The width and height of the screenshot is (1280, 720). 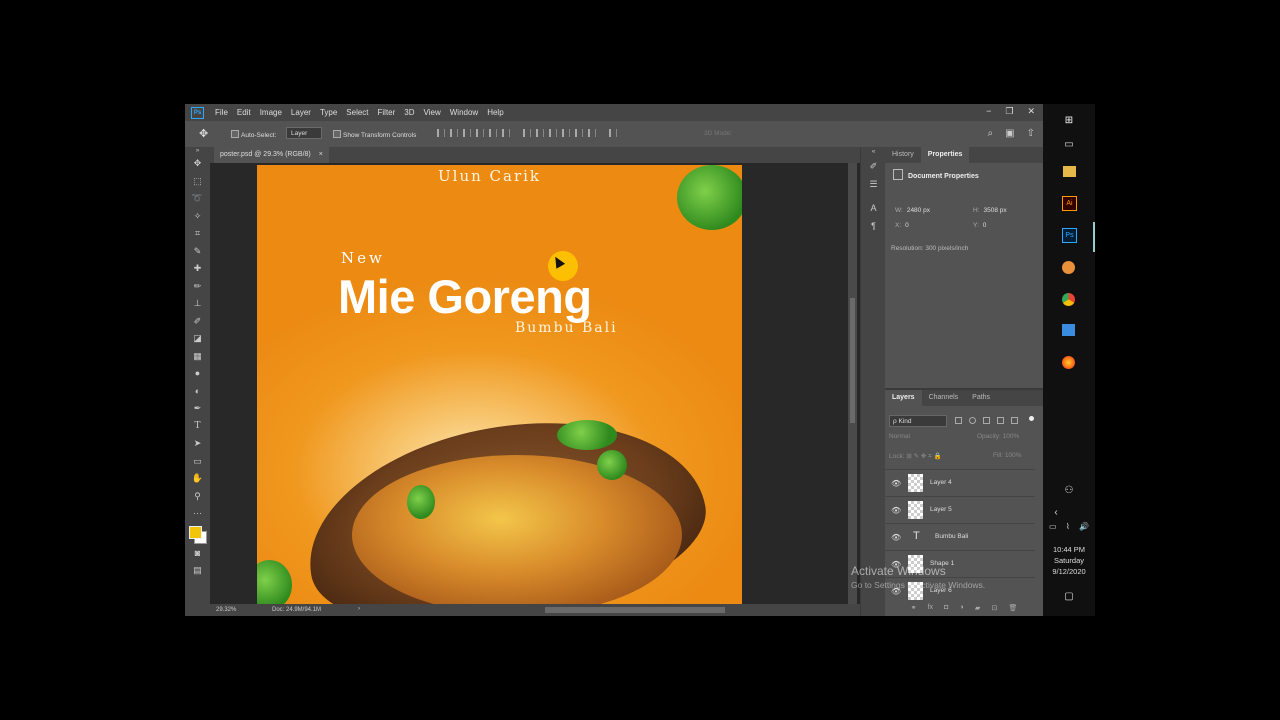 What do you see at coordinates (873, 152) in the screenshot?
I see `collapse-icon: «` at bounding box center [873, 152].